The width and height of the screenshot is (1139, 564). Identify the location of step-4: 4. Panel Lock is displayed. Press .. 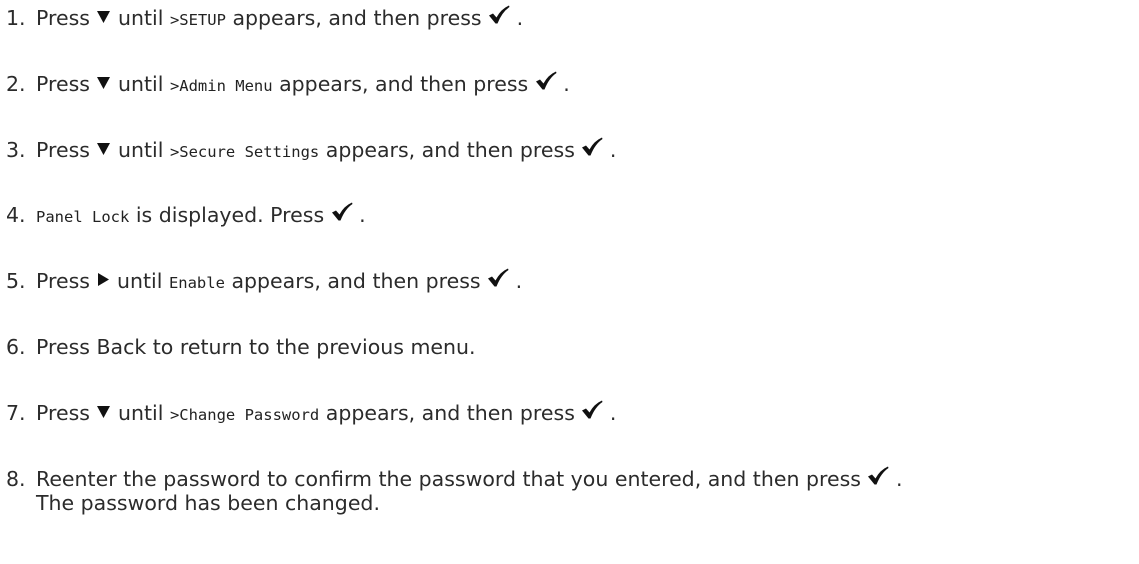
(186, 215).